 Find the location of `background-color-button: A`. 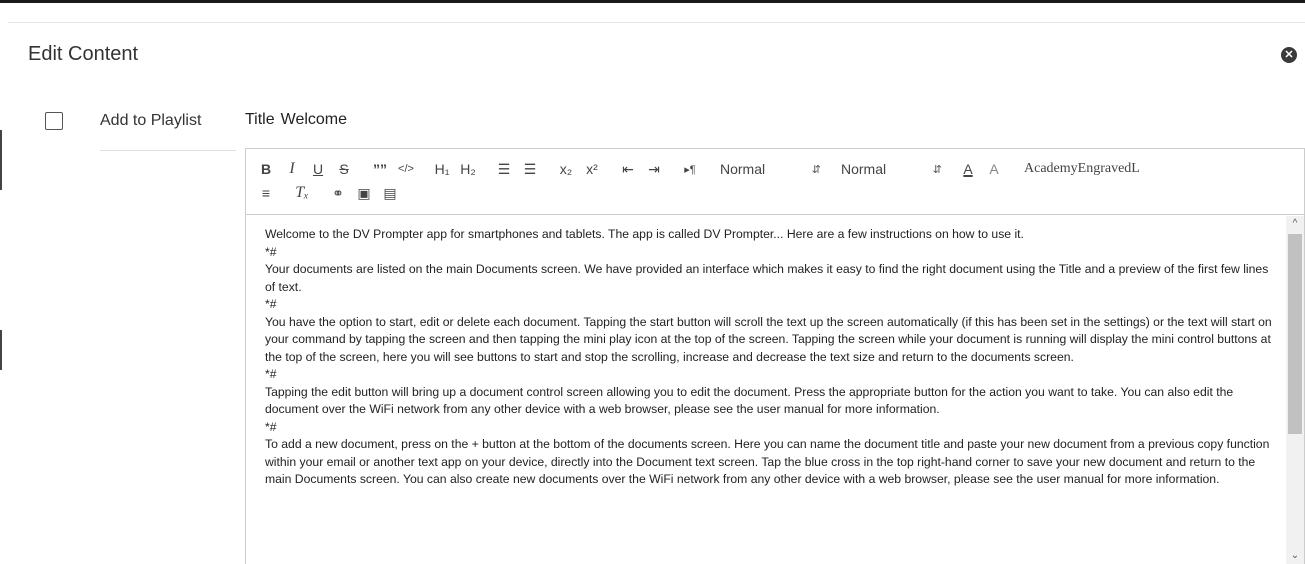

background-color-button: A is located at coordinates (994, 169).